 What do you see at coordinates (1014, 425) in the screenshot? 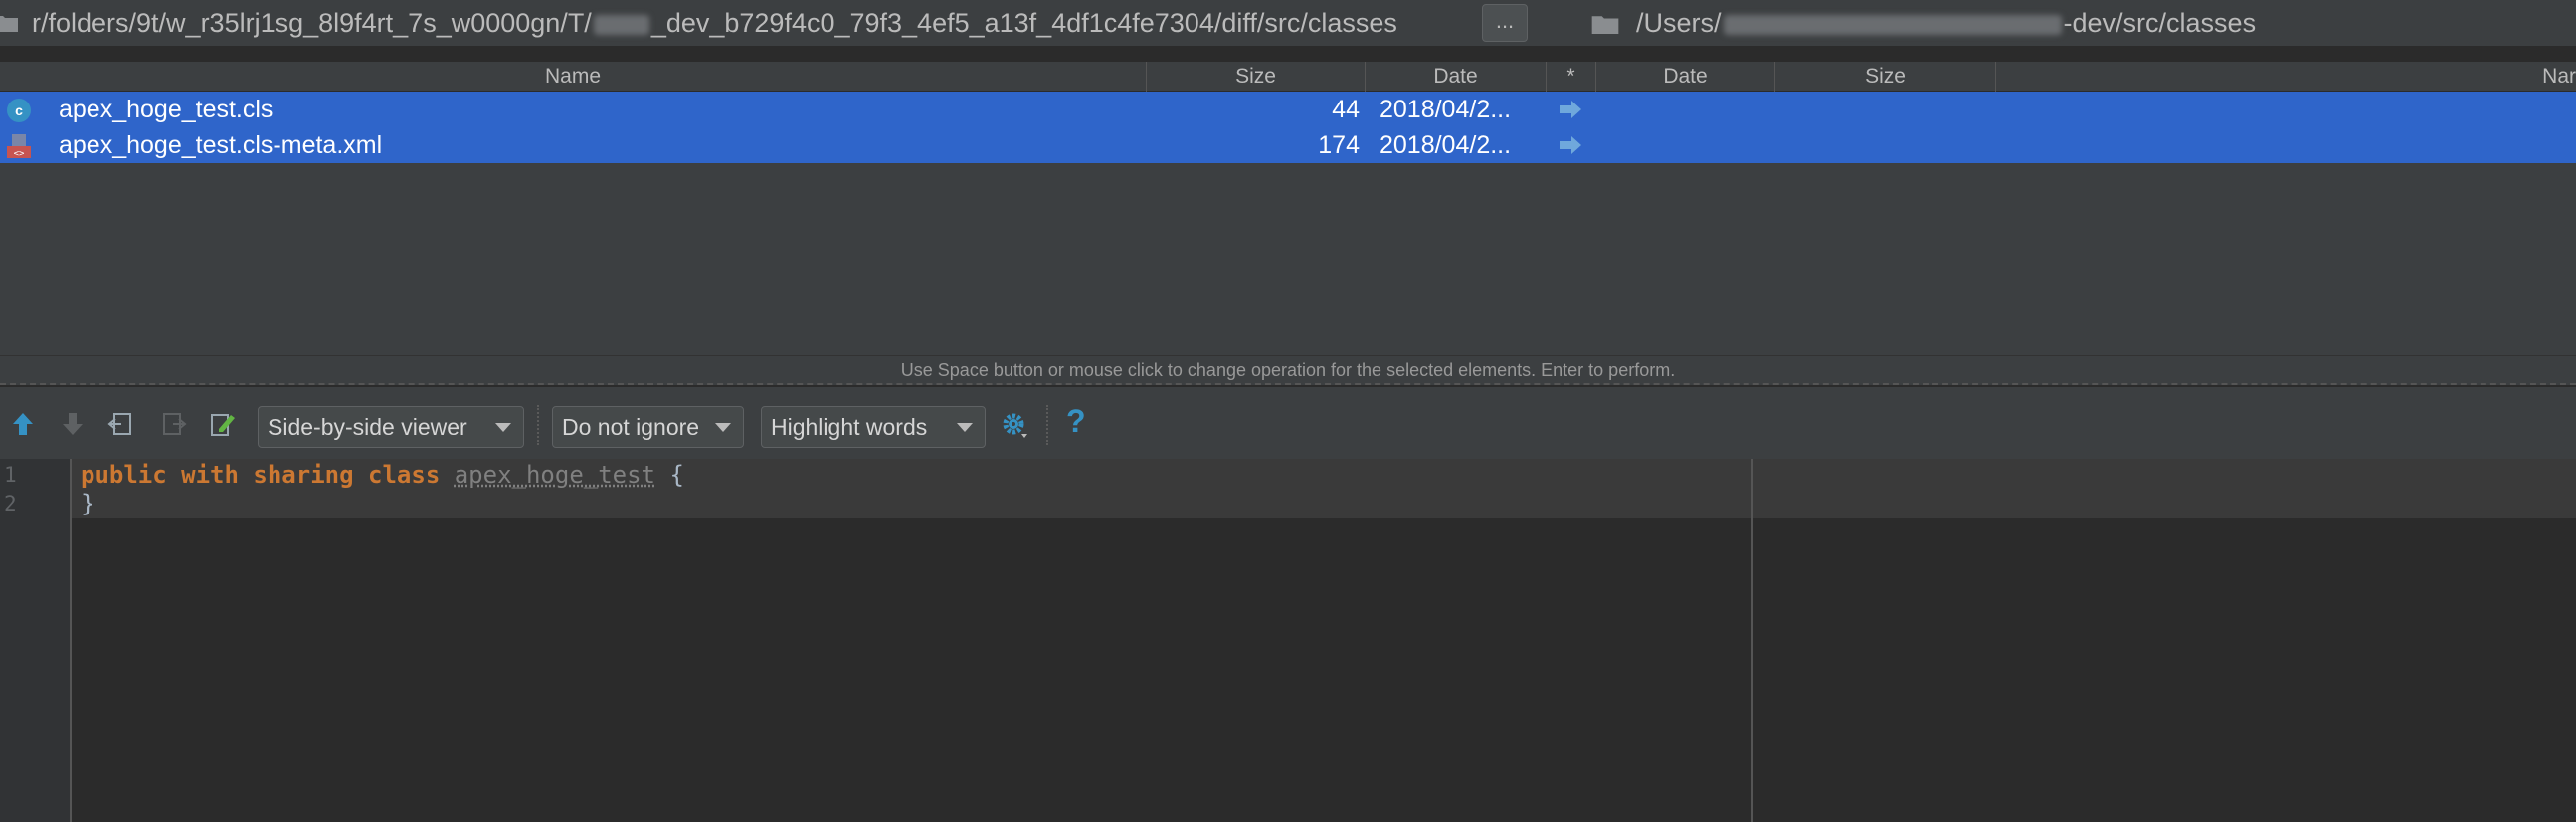
I see `settings-gear-icon` at bounding box center [1014, 425].